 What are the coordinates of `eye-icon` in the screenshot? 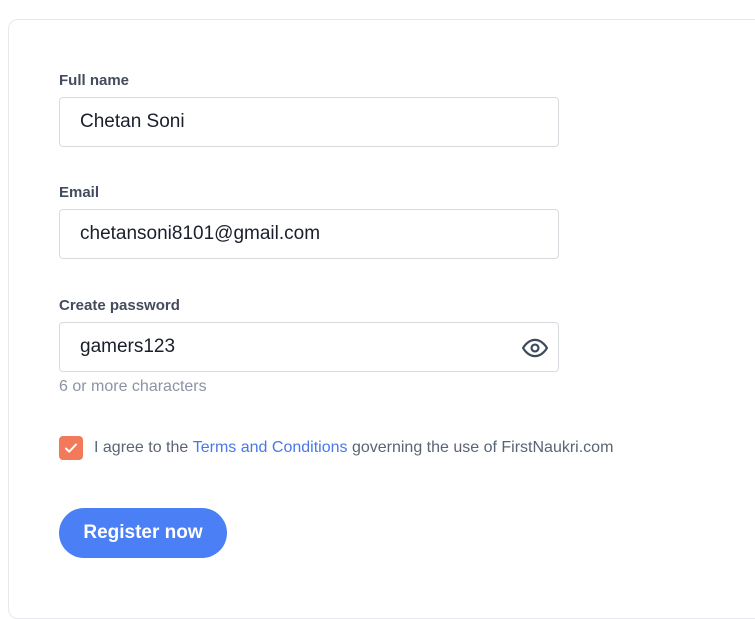 It's located at (535, 348).